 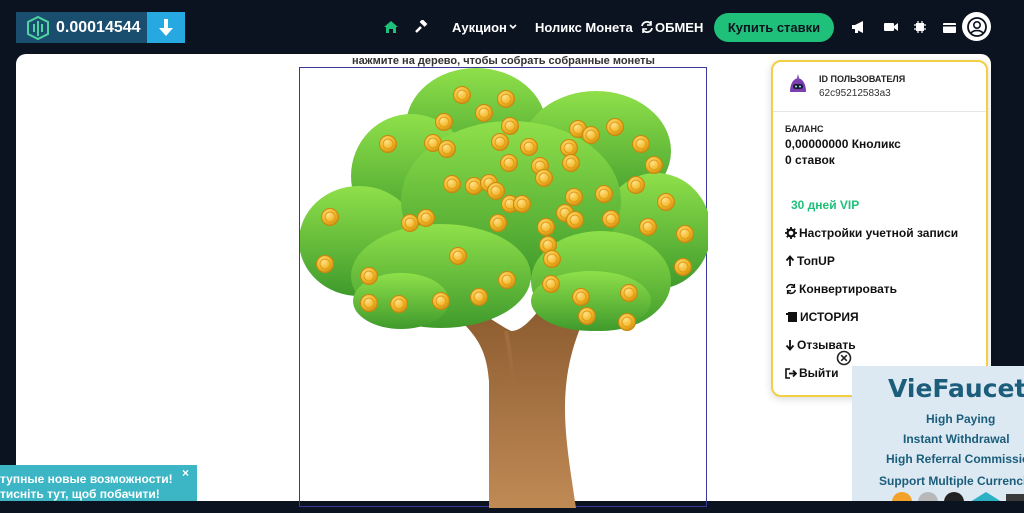 What do you see at coordinates (879, 111) in the screenshot?
I see `menu-divider` at bounding box center [879, 111].